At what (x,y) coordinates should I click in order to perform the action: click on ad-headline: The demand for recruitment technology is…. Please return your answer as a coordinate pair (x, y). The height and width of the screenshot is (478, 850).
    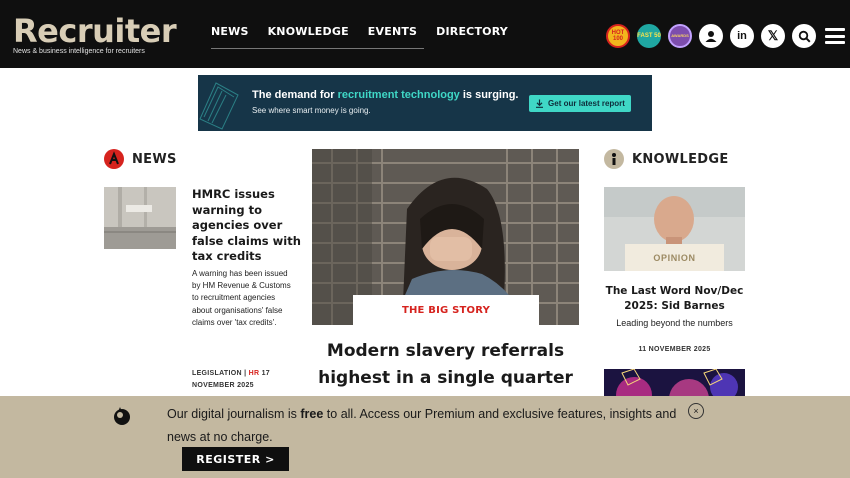
    Looking at the image, I should click on (385, 95).